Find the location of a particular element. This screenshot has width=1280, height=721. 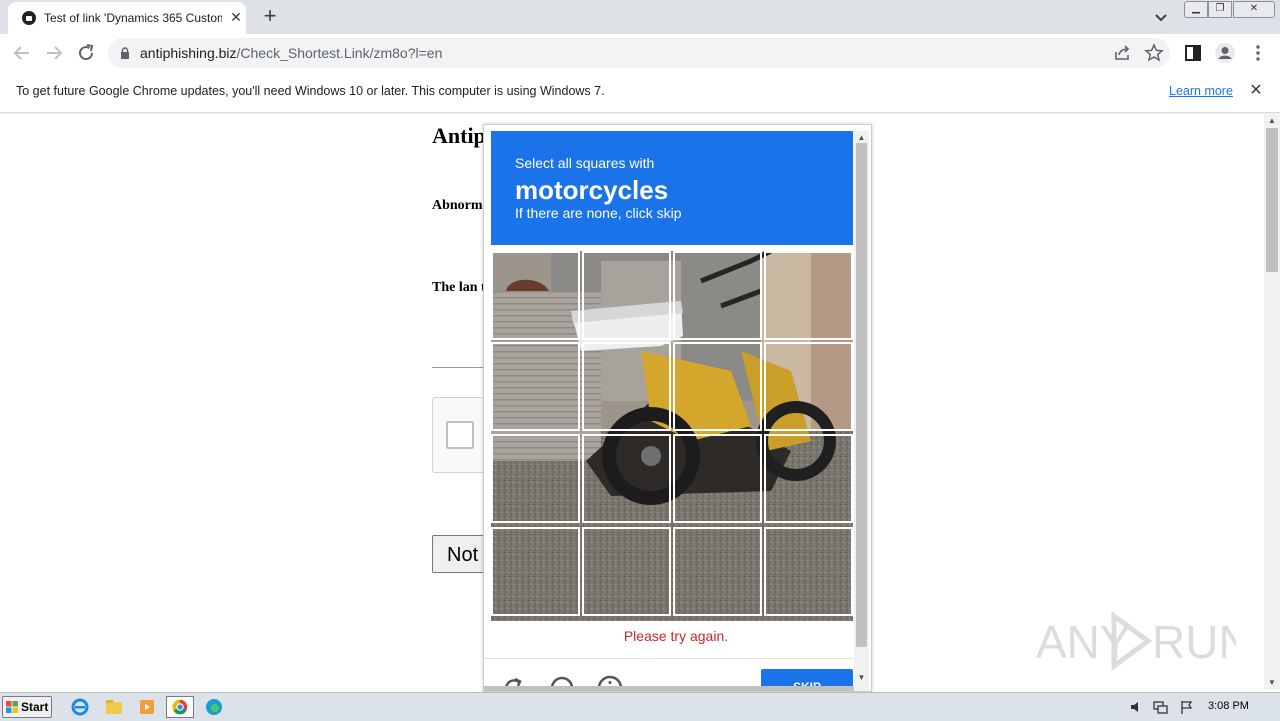

infobar-close-button: ✕ is located at coordinates (1256, 91).